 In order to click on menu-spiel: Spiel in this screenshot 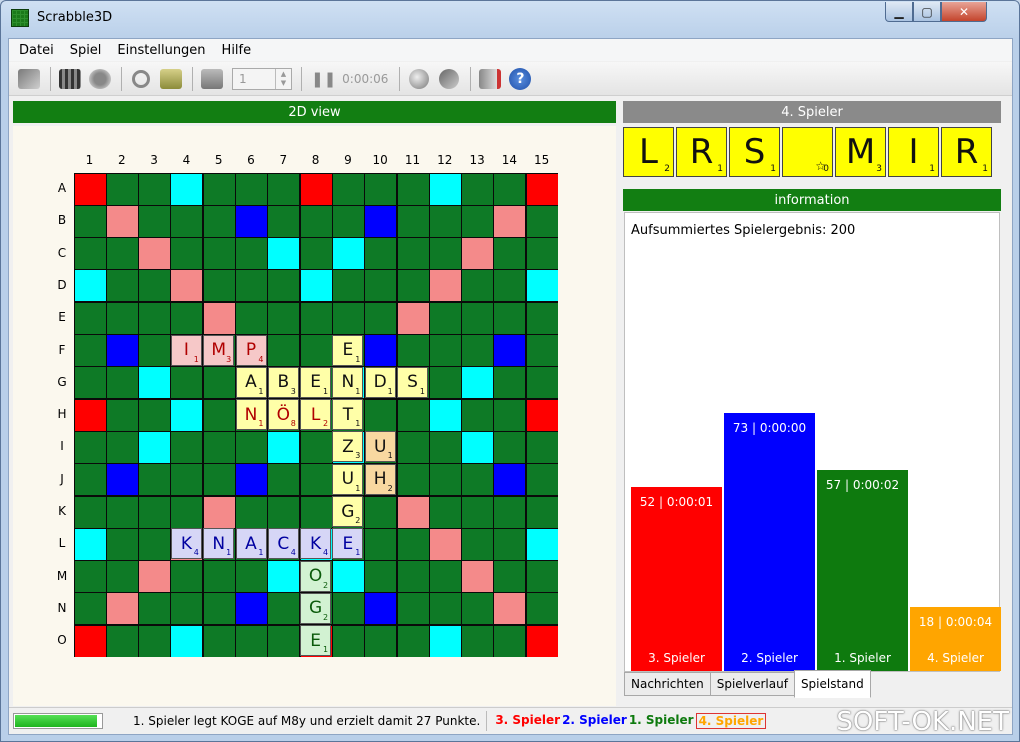, I will do `click(86, 50)`.